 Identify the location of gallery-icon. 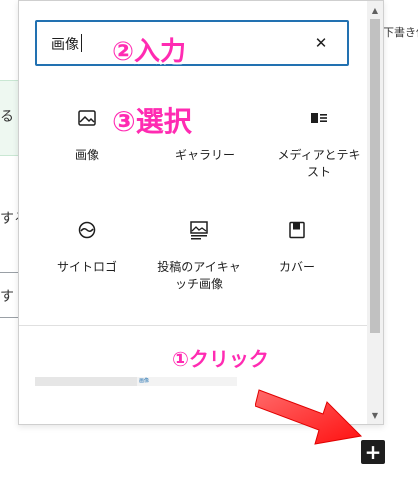
(205, 118).